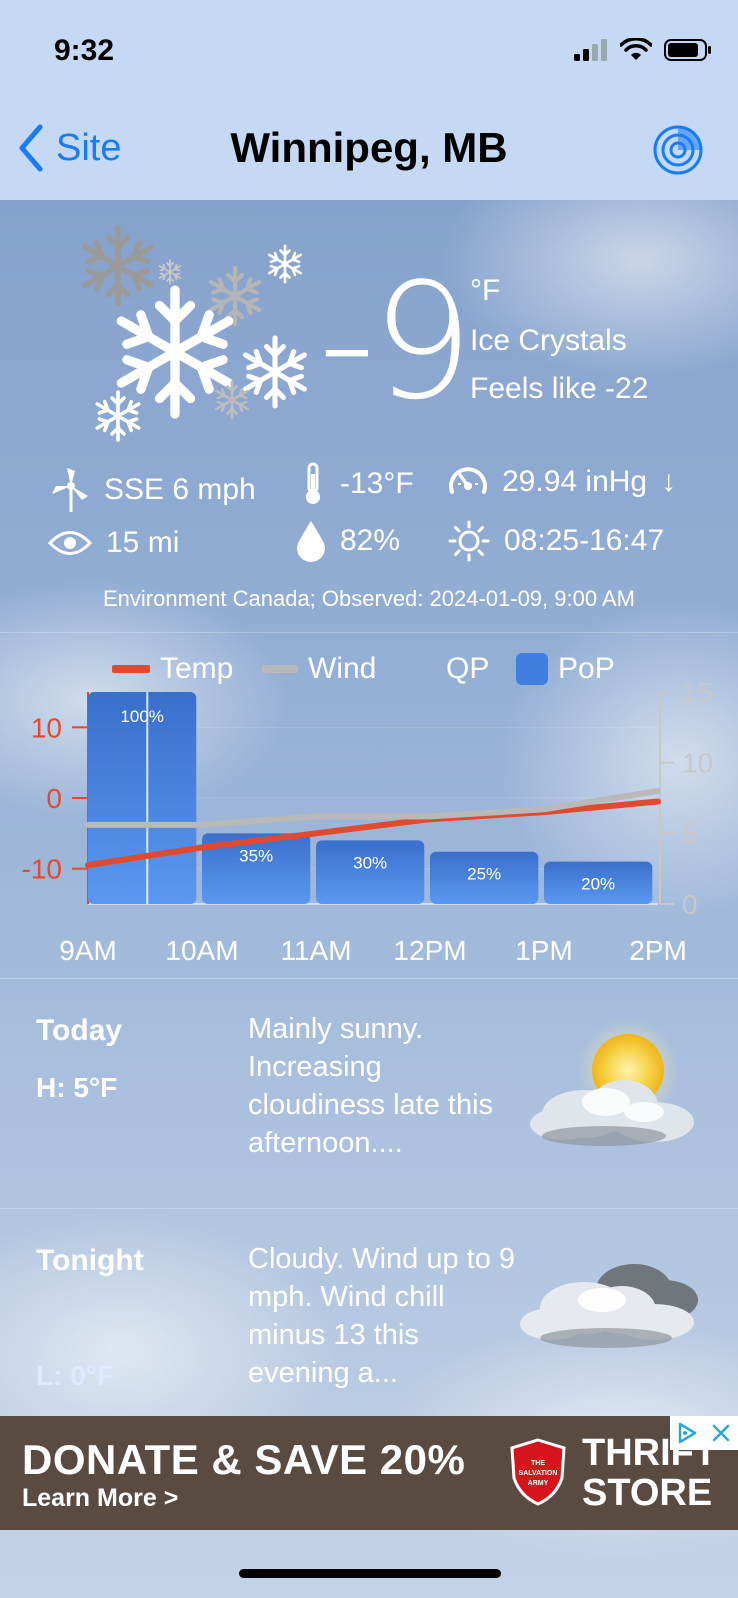 The height and width of the screenshot is (1598, 738). Describe the element at coordinates (180, 489) in the screenshot. I see `wind-value: SSE 6 mph` at that location.